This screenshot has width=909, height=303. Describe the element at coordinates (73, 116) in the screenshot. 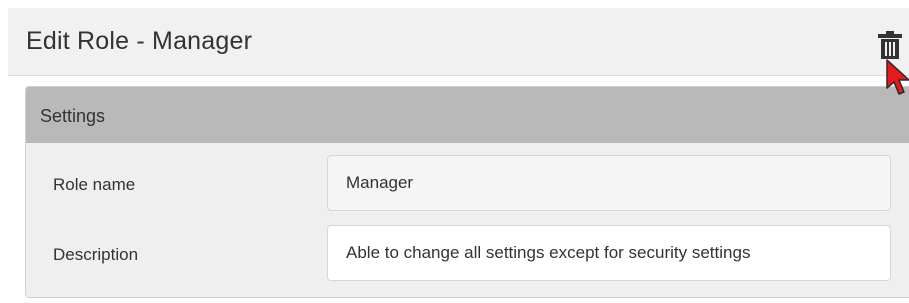

I see `settings-header-label: Settings` at that location.